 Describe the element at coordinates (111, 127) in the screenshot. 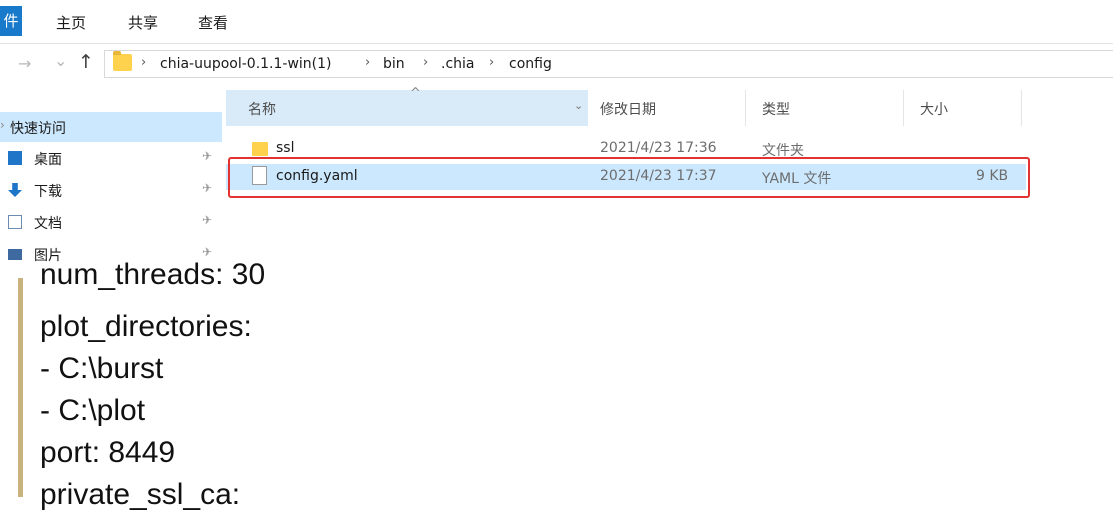

I see `quick-access: › 快速访问` at that location.